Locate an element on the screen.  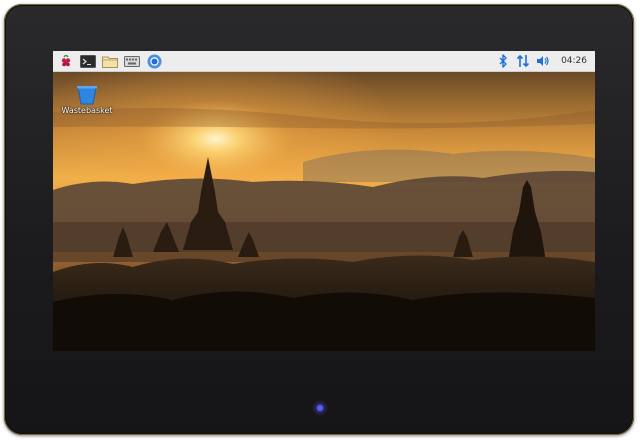
volume-icon is located at coordinates (543, 61).